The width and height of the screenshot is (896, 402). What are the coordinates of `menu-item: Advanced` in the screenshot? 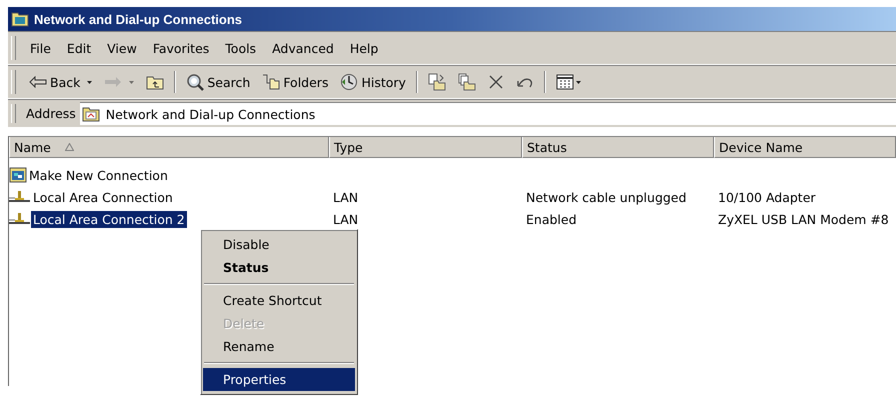 It's located at (303, 48).